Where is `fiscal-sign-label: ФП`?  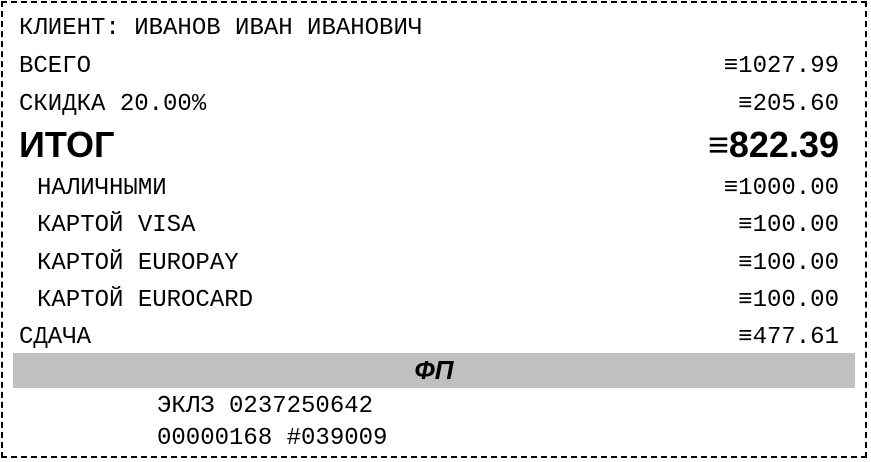 fiscal-sign-label: ФП is located at coordinates (434, 370).